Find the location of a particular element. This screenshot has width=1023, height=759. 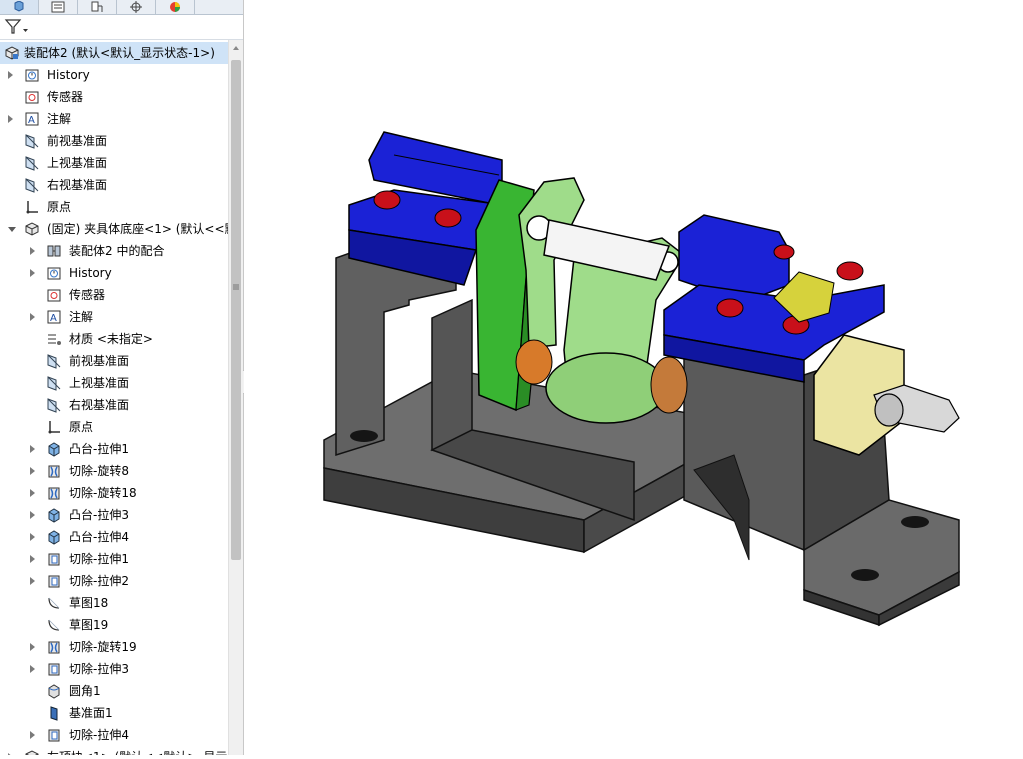

tab-display-manager is located at coordinates (175, 7).